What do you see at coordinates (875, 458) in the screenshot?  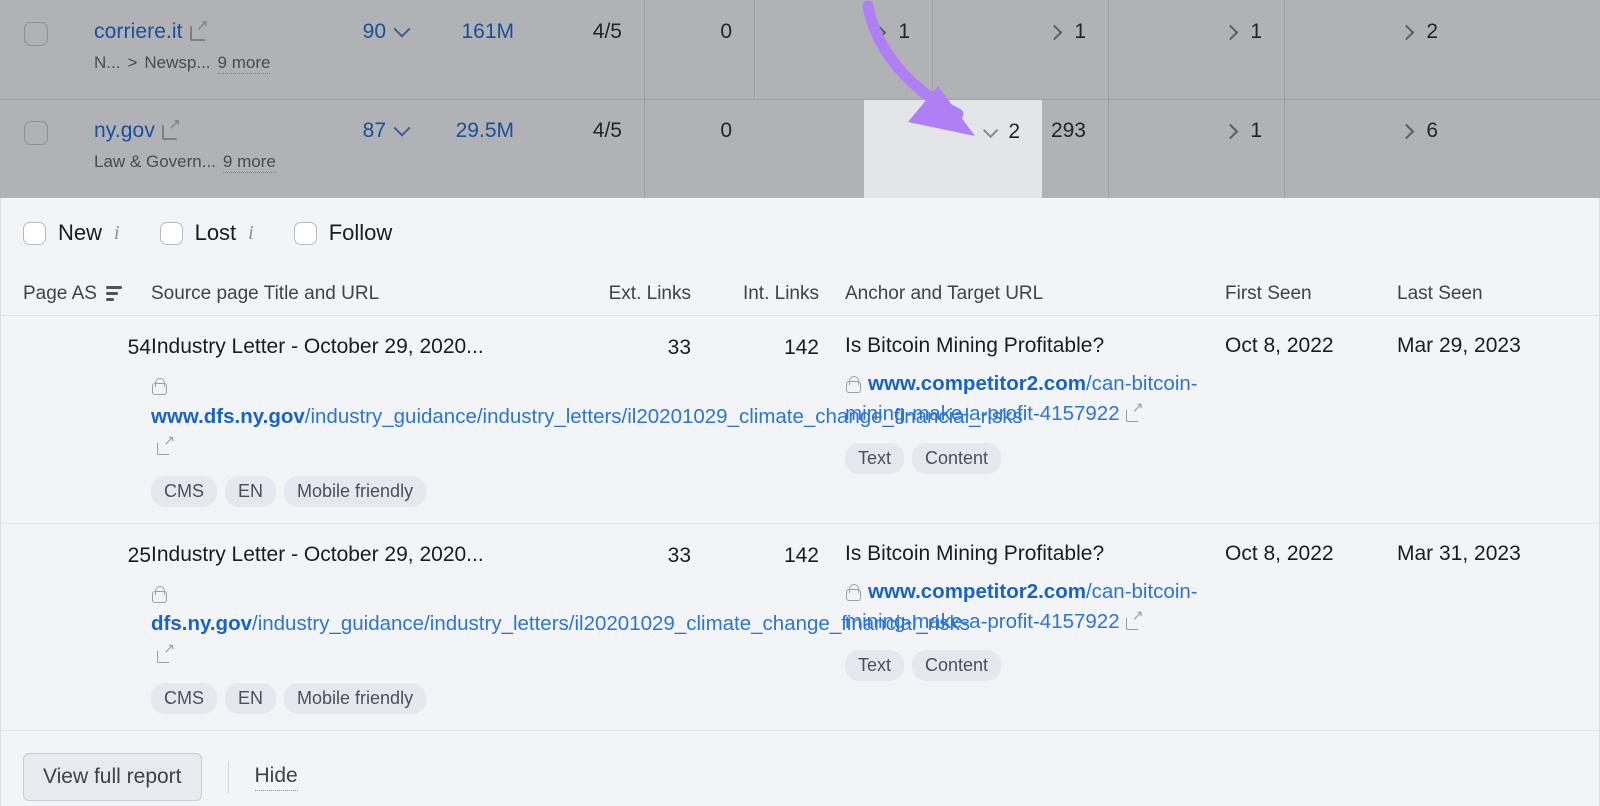 I see `tag: Text` at bounding box center [875, 458].